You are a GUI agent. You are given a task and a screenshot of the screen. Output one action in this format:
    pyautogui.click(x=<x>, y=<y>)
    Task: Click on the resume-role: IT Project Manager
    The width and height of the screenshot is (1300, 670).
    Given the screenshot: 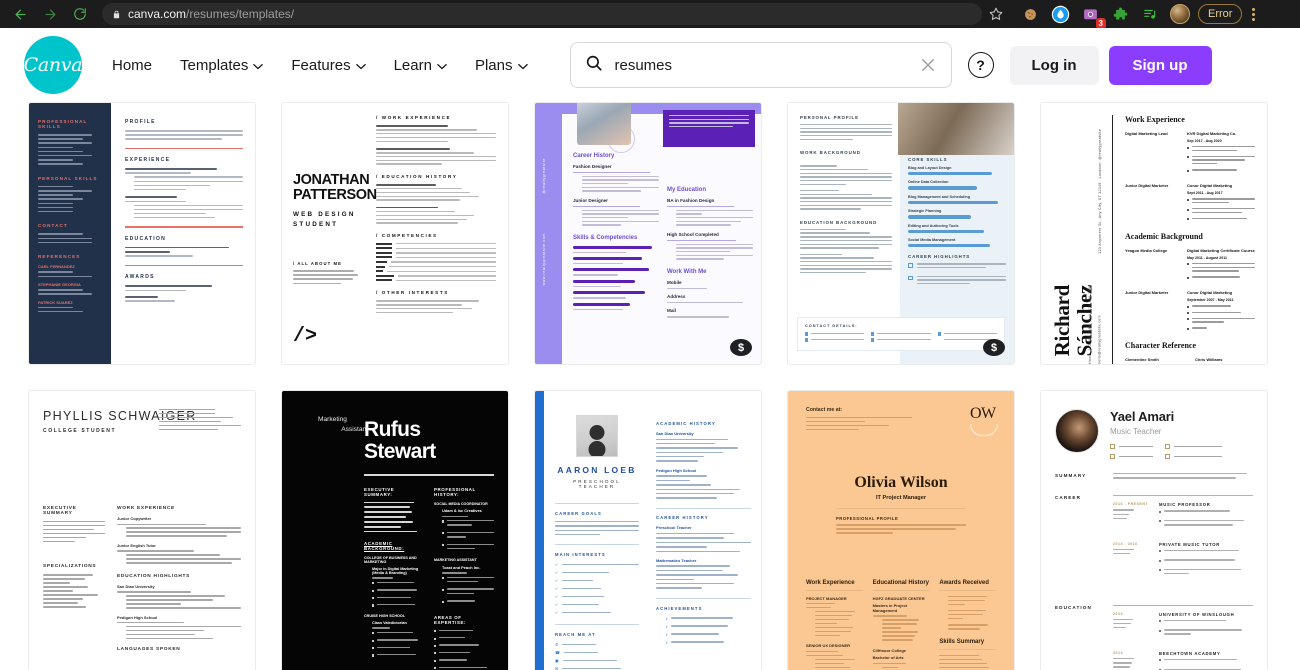 What is the action you would take?
    pyautogui.click(x=901, y=498)
    